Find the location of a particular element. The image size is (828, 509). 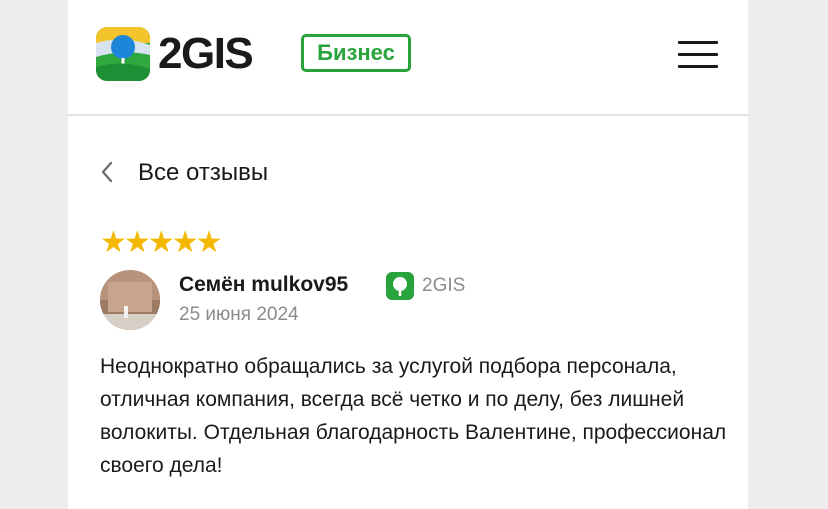

avatar is located at coordinates (130, 300).